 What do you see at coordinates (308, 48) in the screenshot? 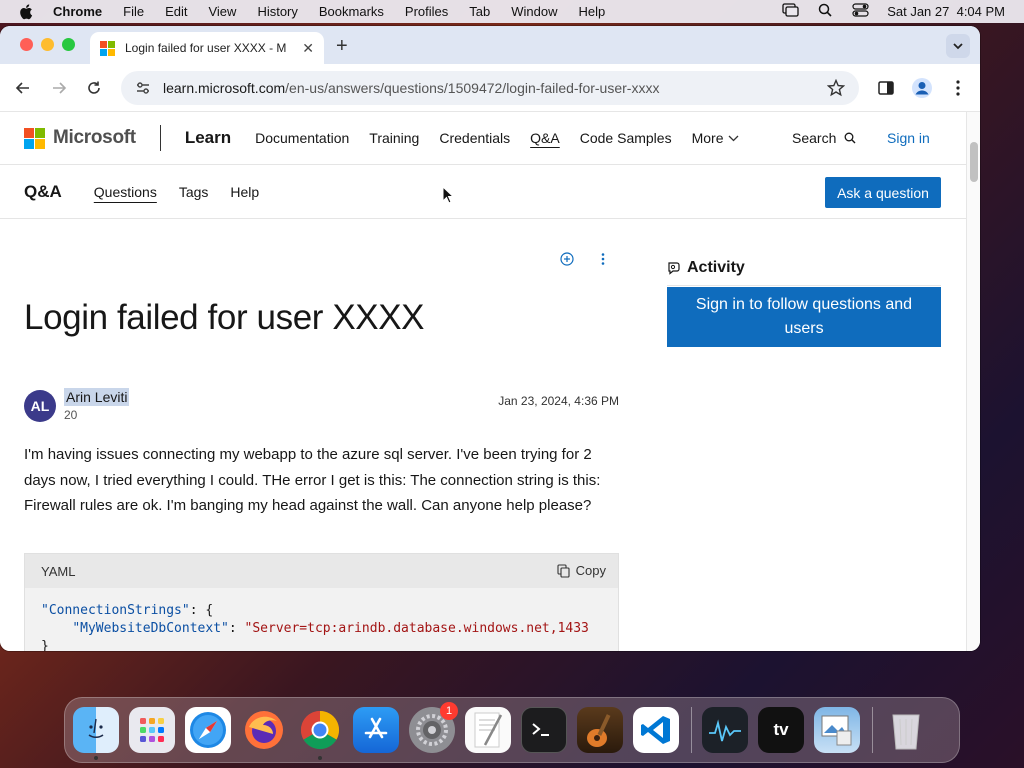
I see `tab-close-icon: ✕` at bounding box center [308, 48].